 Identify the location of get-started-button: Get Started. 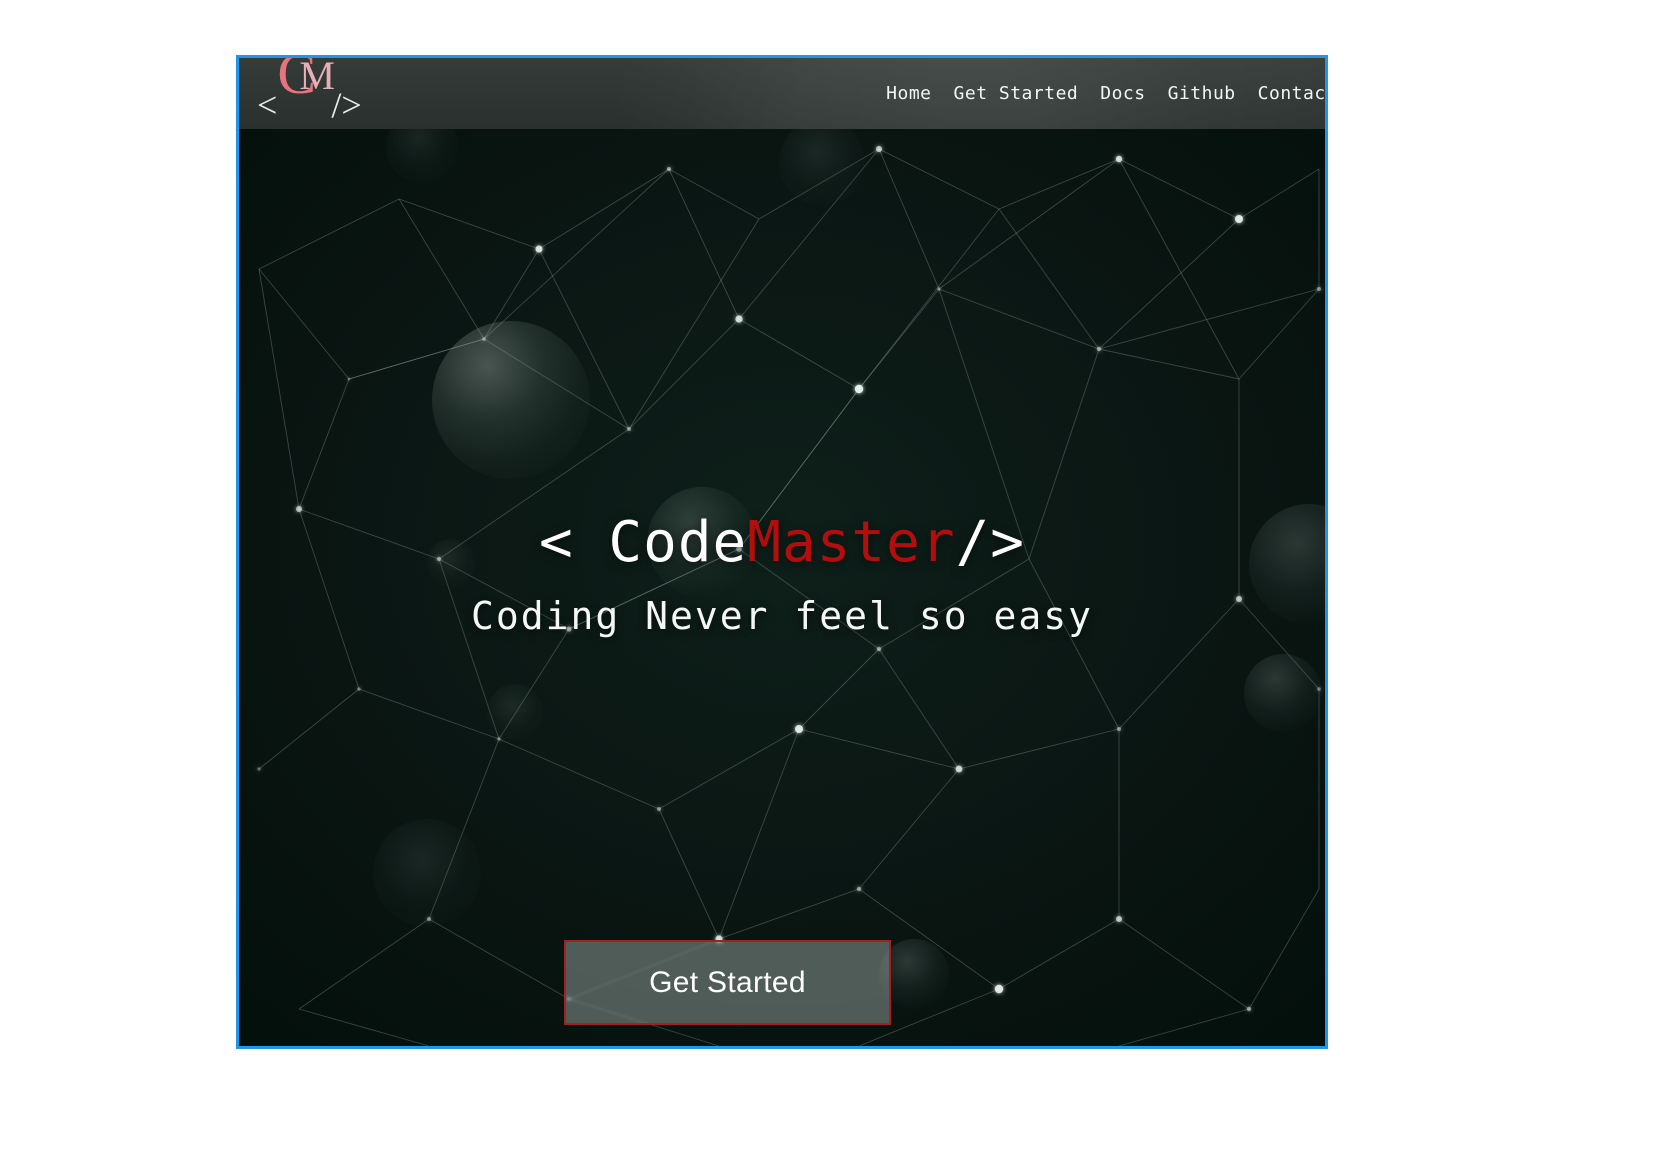
(727, 982).